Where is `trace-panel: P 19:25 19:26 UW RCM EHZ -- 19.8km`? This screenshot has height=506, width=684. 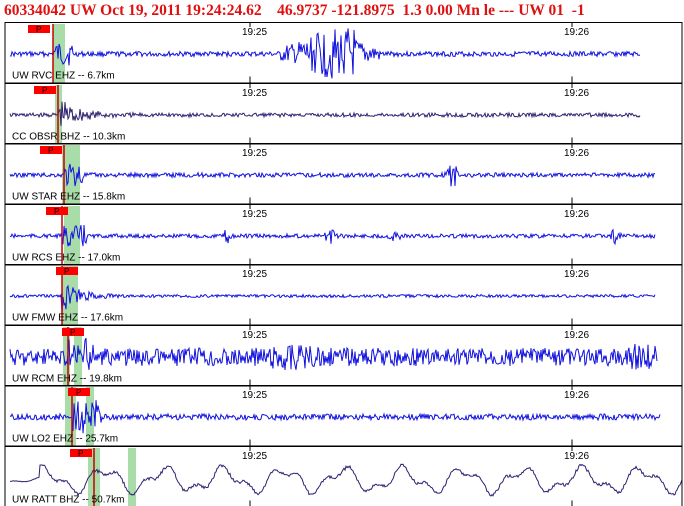 trace-panel: P 19:25 19:26 UW RCM EHZ -- 19.8km is located at coordinates (343, 356).